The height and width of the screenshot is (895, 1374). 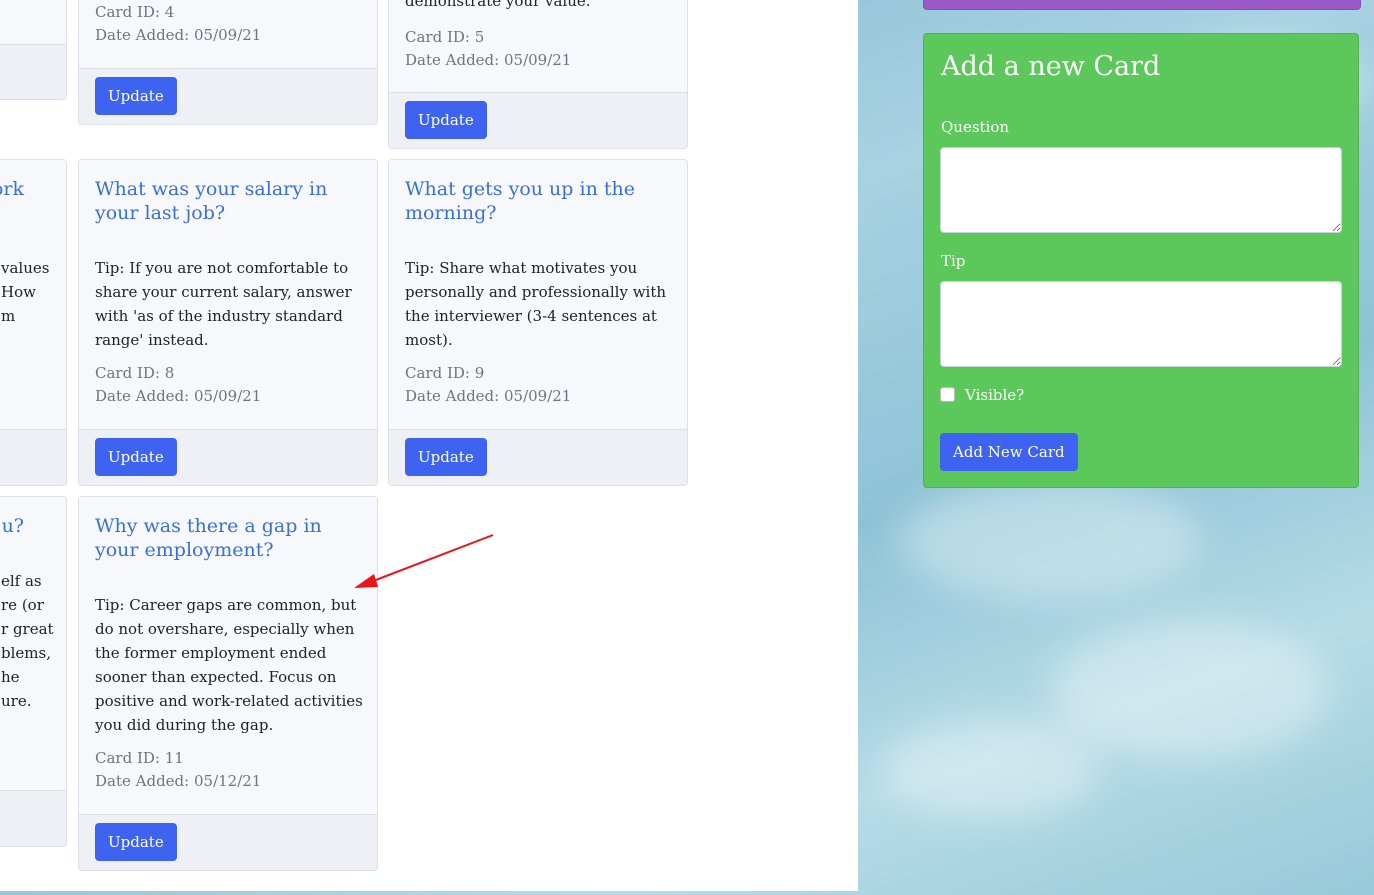 I want to click on purple-panel-edge, so click(x=1142, y=5).